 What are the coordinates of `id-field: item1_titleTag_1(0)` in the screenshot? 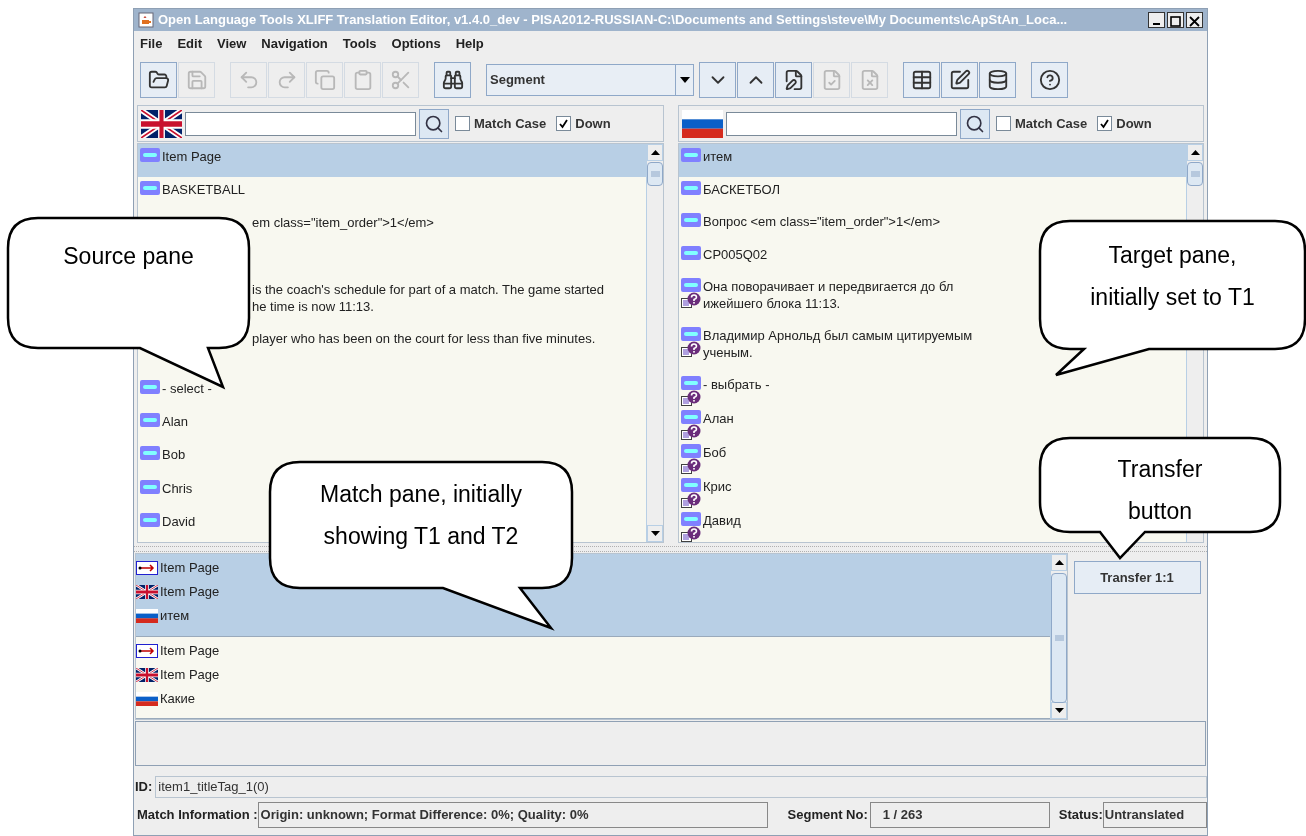 It's located at (681, 786).